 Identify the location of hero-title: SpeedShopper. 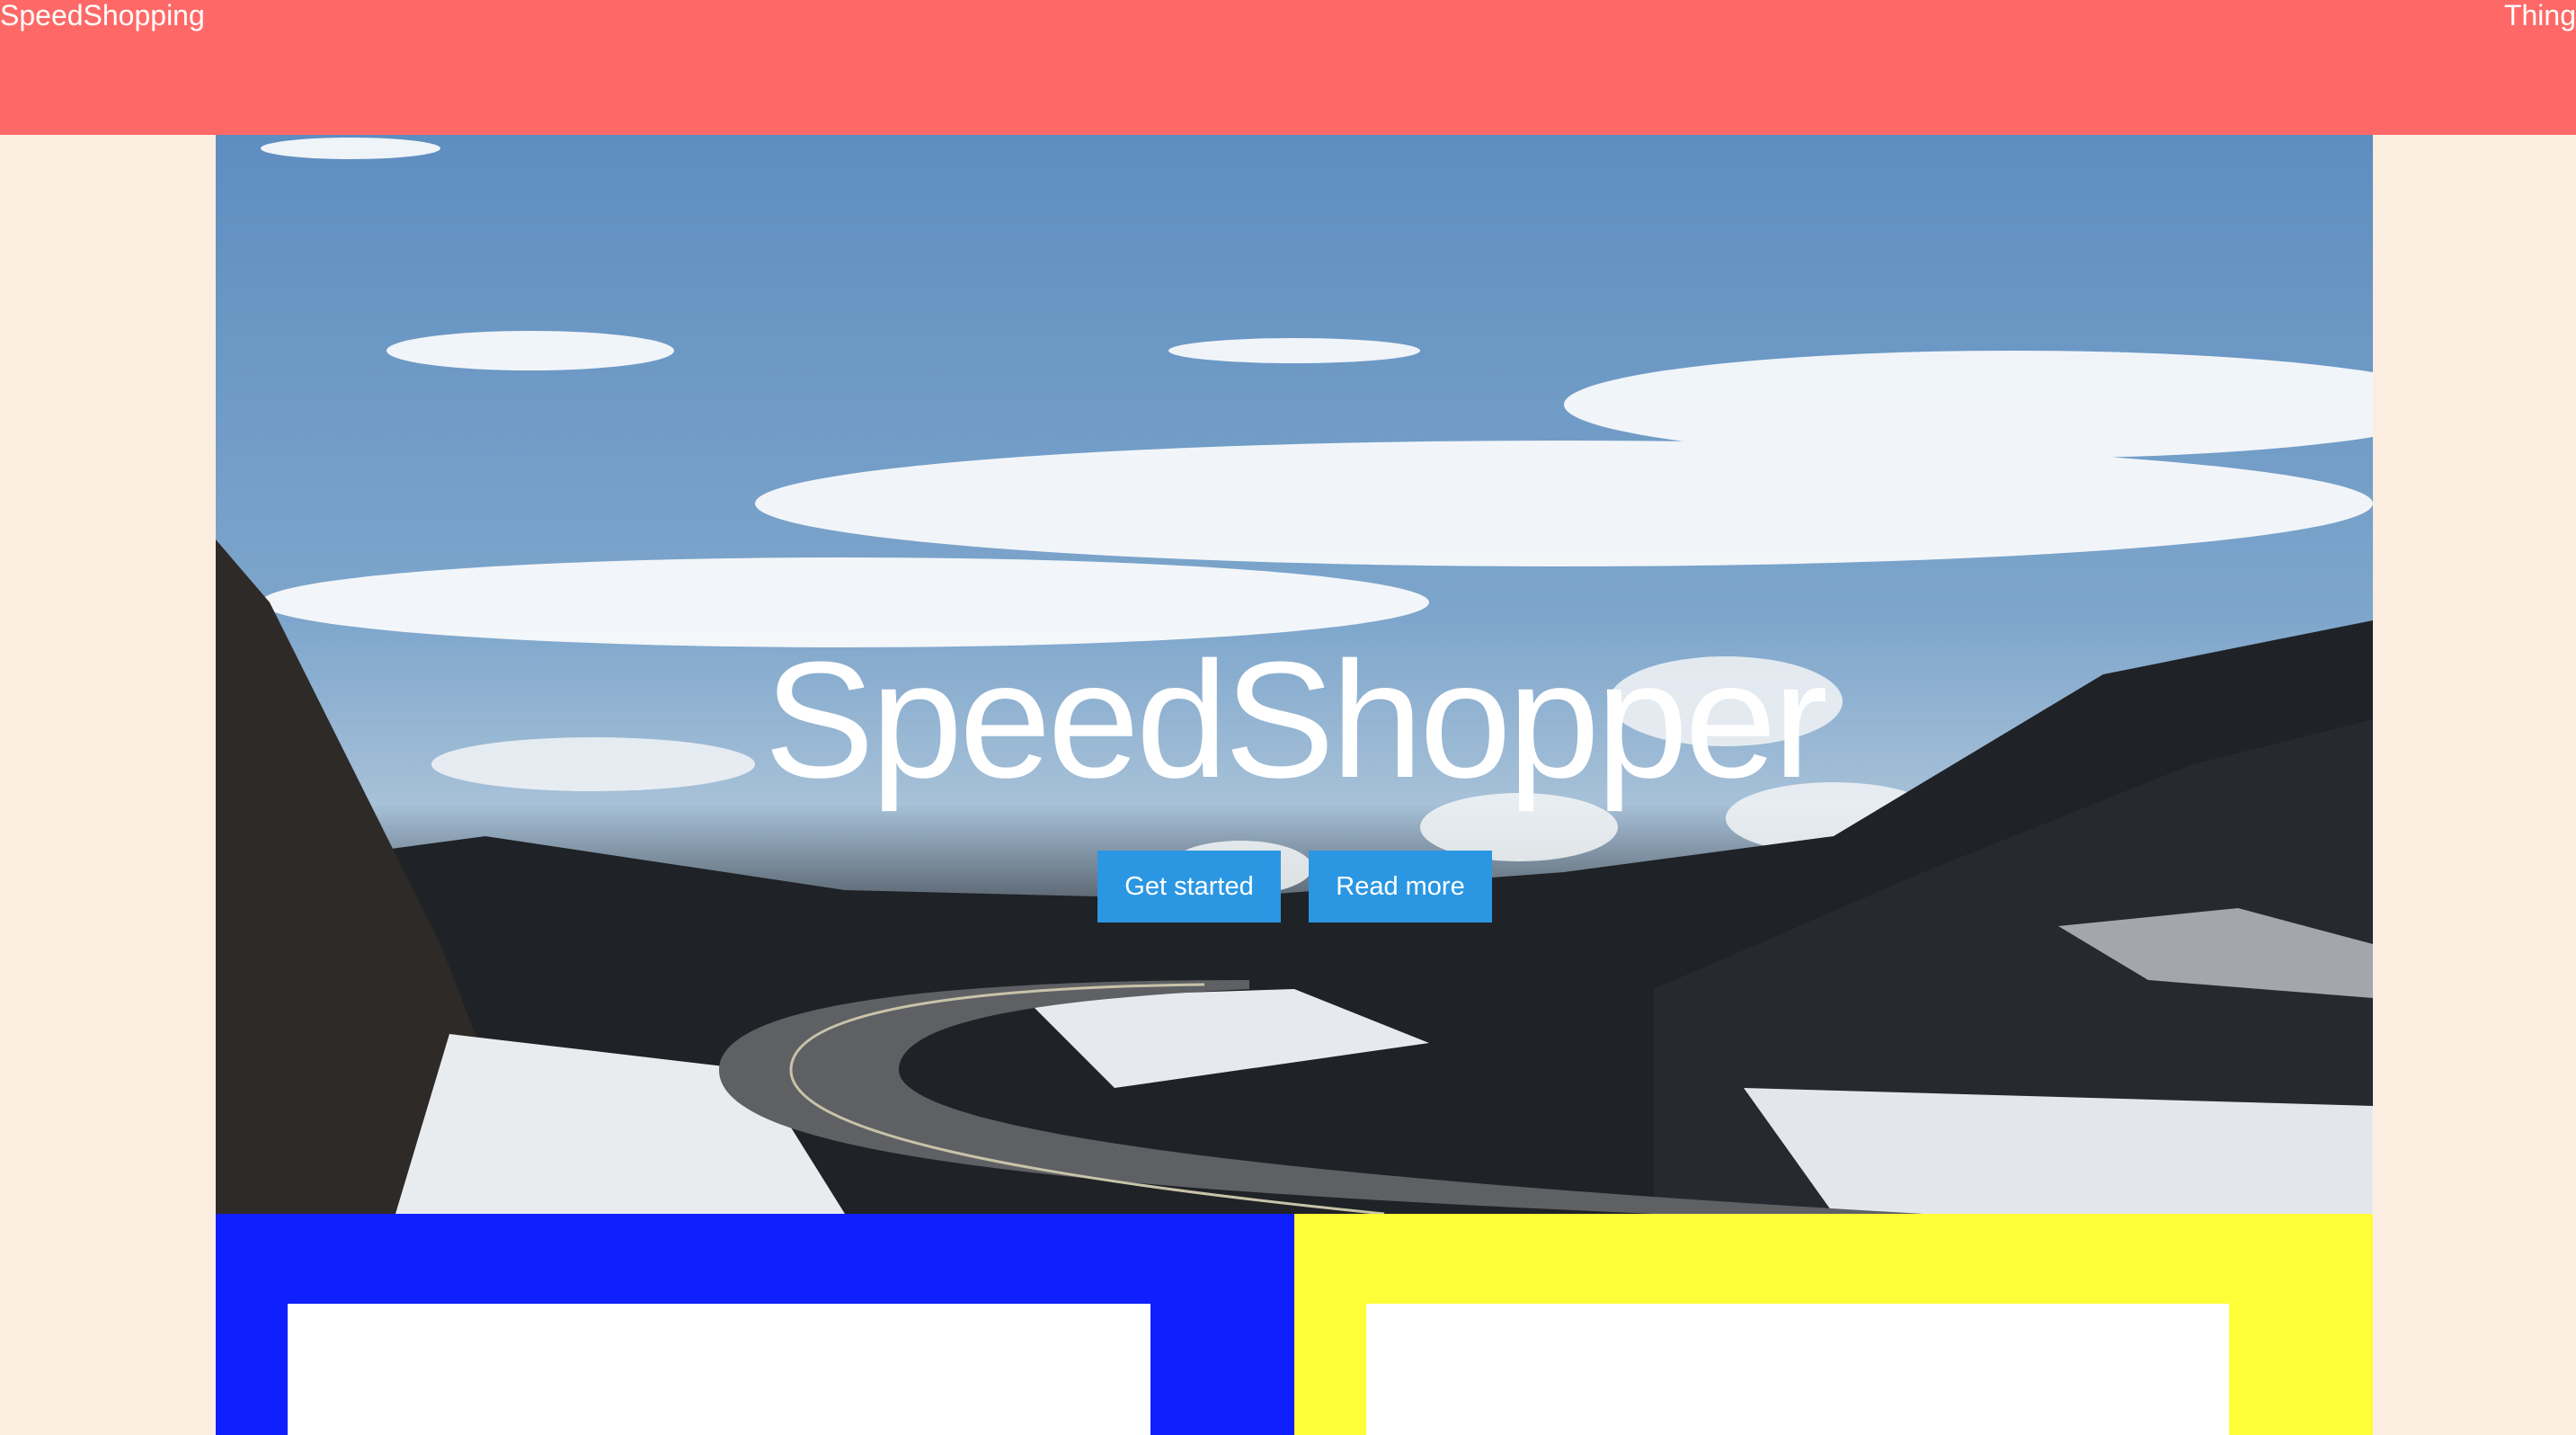
(1296, 719).